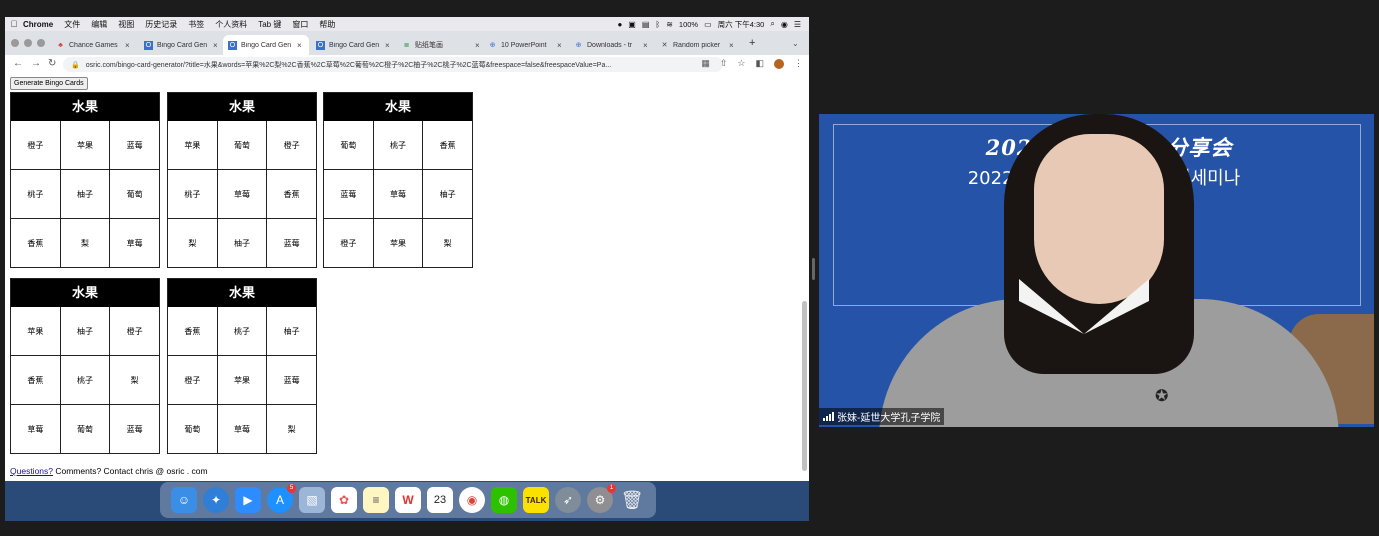  What do you see at coordinates (181, 45) in the screenshot?
I see `tab-bingo-1: O Bingo Card Gen ×` at bounding box center [181, 45].